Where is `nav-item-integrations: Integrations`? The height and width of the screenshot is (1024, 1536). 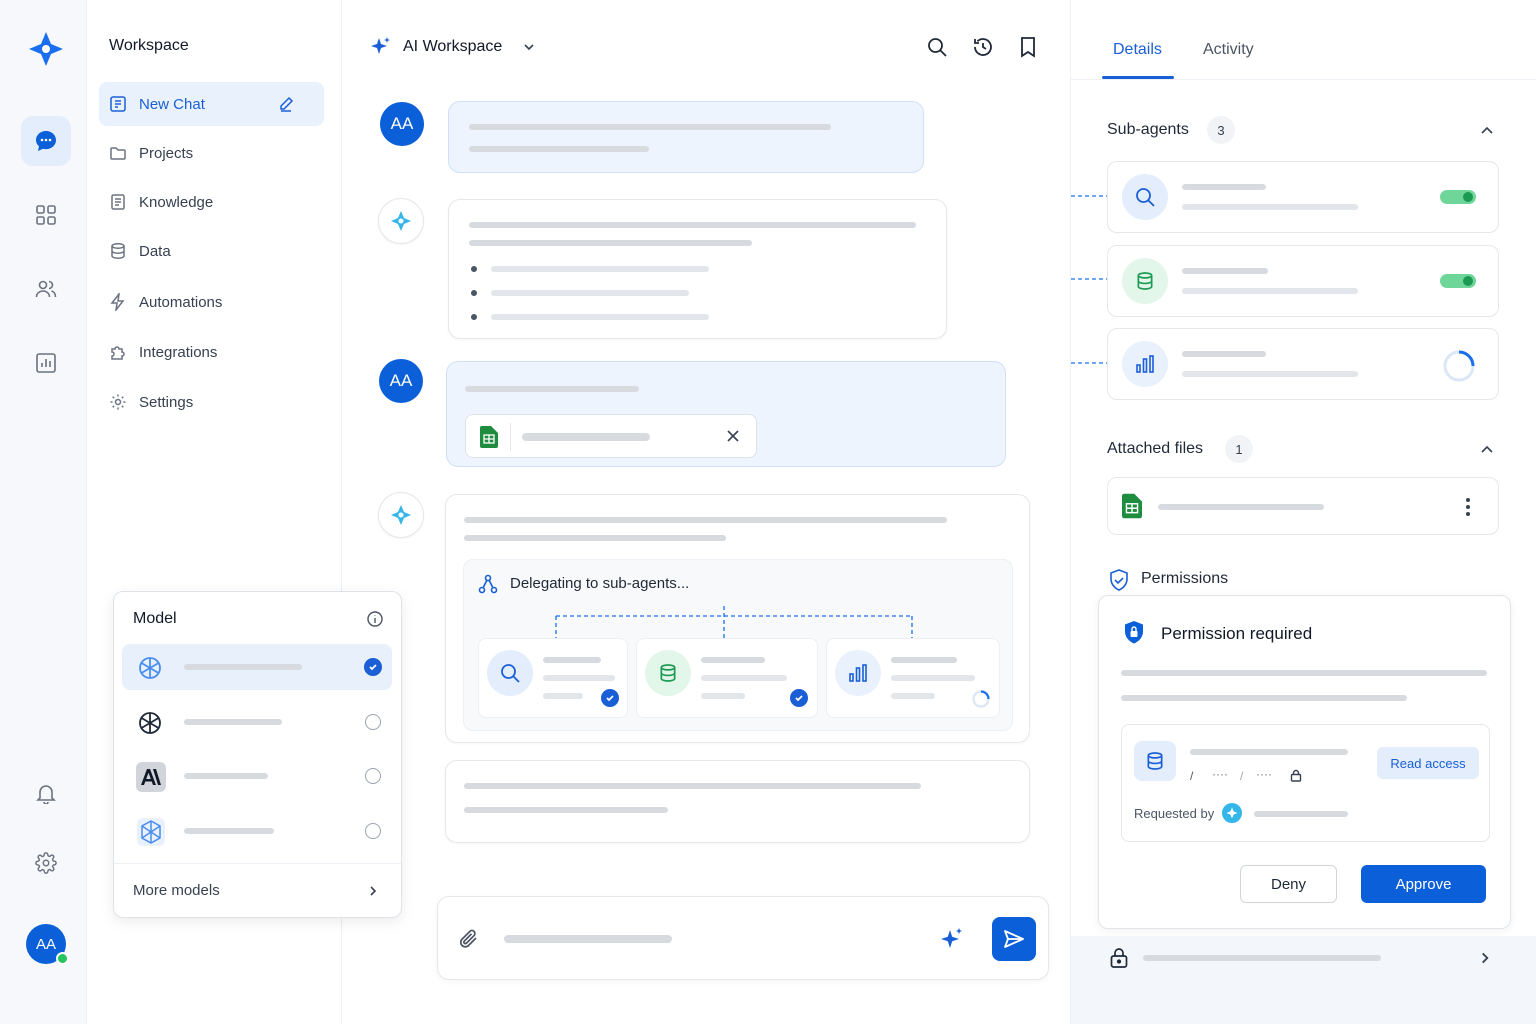
nav-item-integrations: Integrations is located at coordinates (211, 352).